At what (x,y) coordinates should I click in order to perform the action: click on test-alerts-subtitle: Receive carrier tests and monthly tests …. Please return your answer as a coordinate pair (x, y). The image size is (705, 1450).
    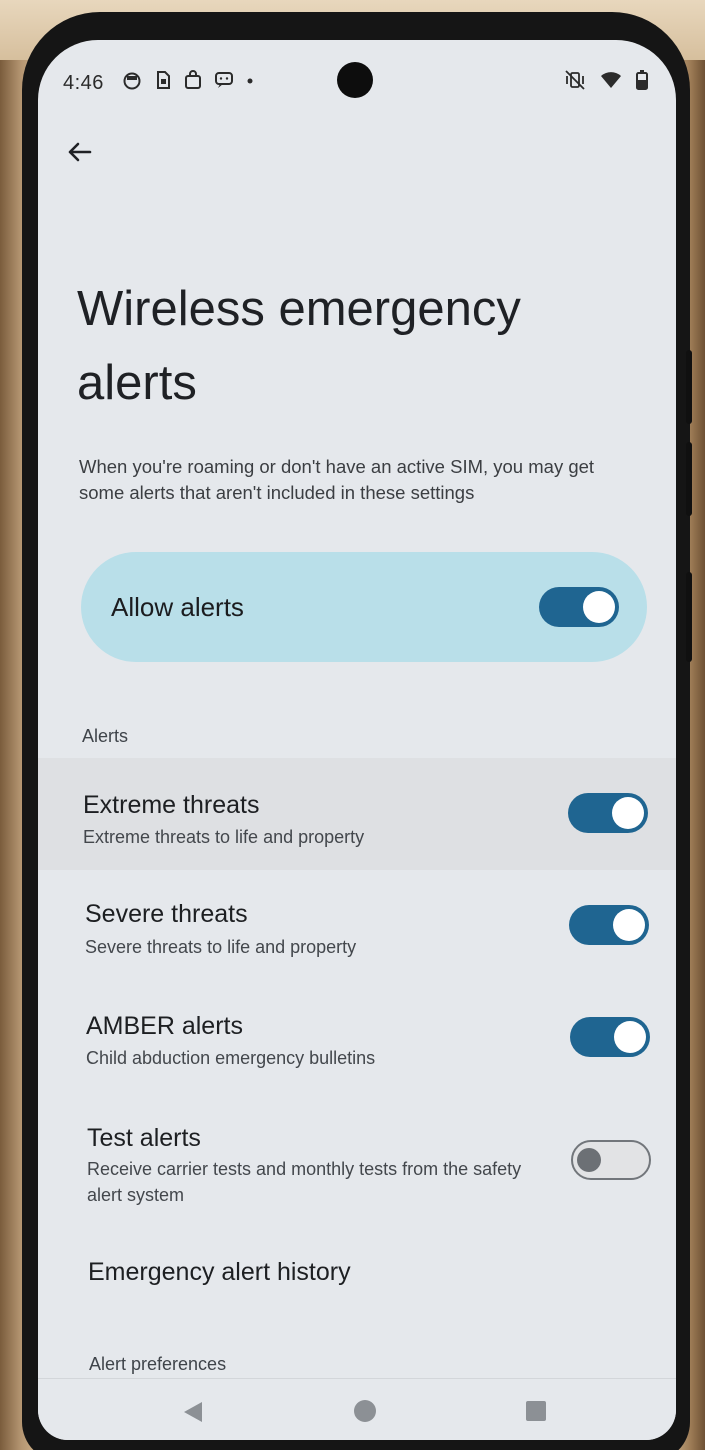
    Looking at the image, I should click on (304, 1182).